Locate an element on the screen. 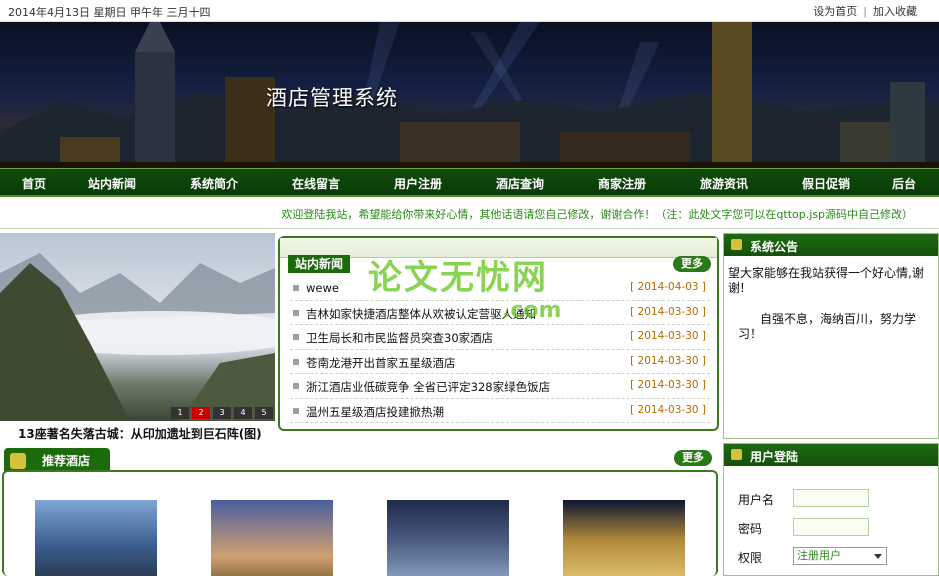 The width and height of the screenshot is (939, 576). top-bar: 2014年4月13日 星期日 甲午年 三月十四 设为首页 | 加入收藏 is located at coordinates (469, 11).